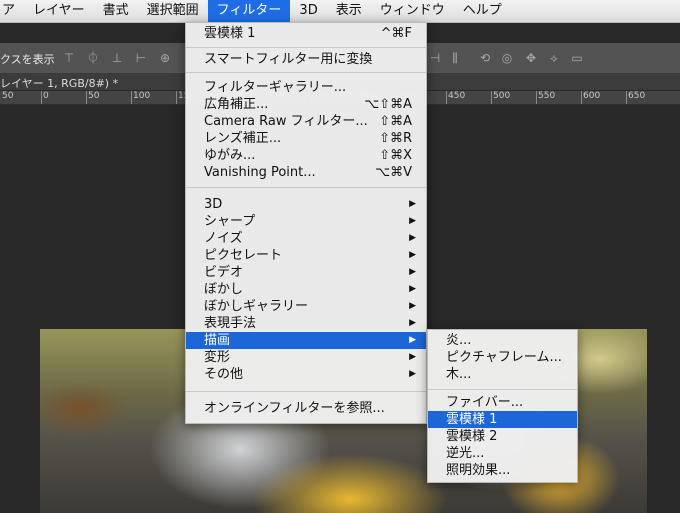 Image resolution: width=680 pixels, height=513 pixels. I want to click on menu-item-last-filter: 雲模様 1 ^⌘F, so click(306, 33).